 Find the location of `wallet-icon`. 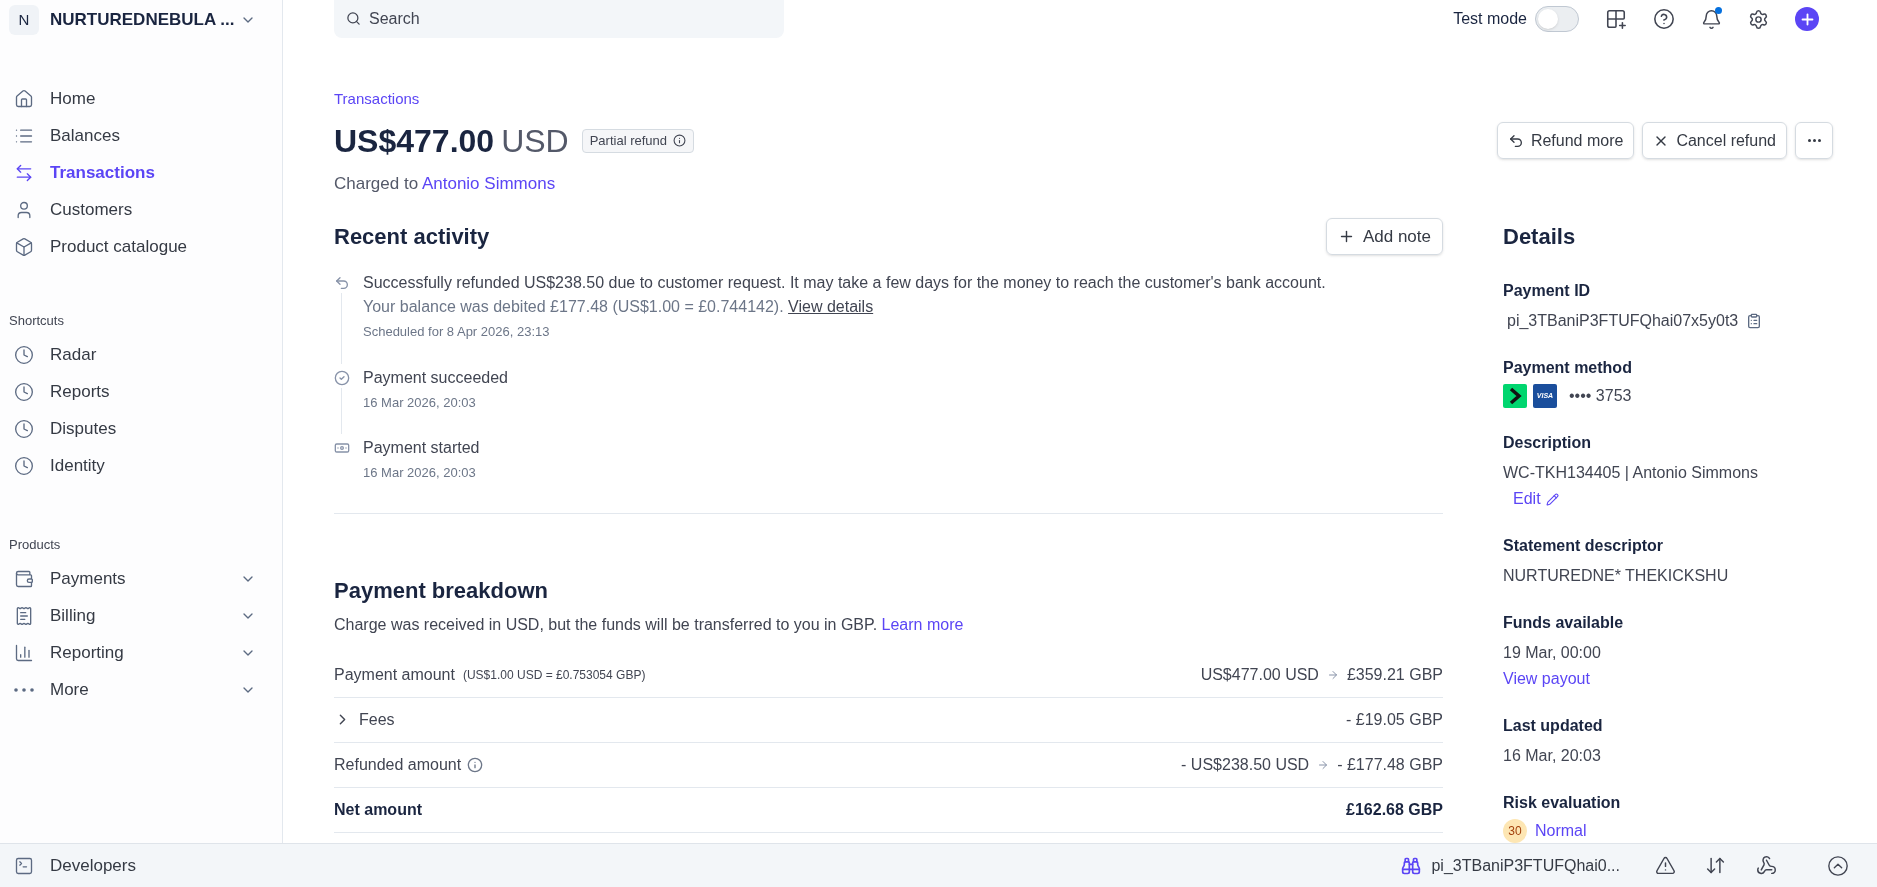

wallet-icon is located at coordinates (24, 578).